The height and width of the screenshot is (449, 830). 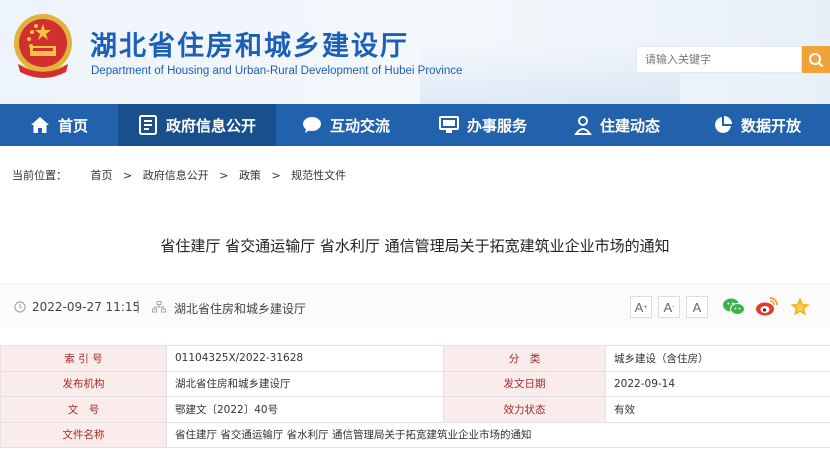 I want to click on document-list-icon, so click(x=147, y=125).